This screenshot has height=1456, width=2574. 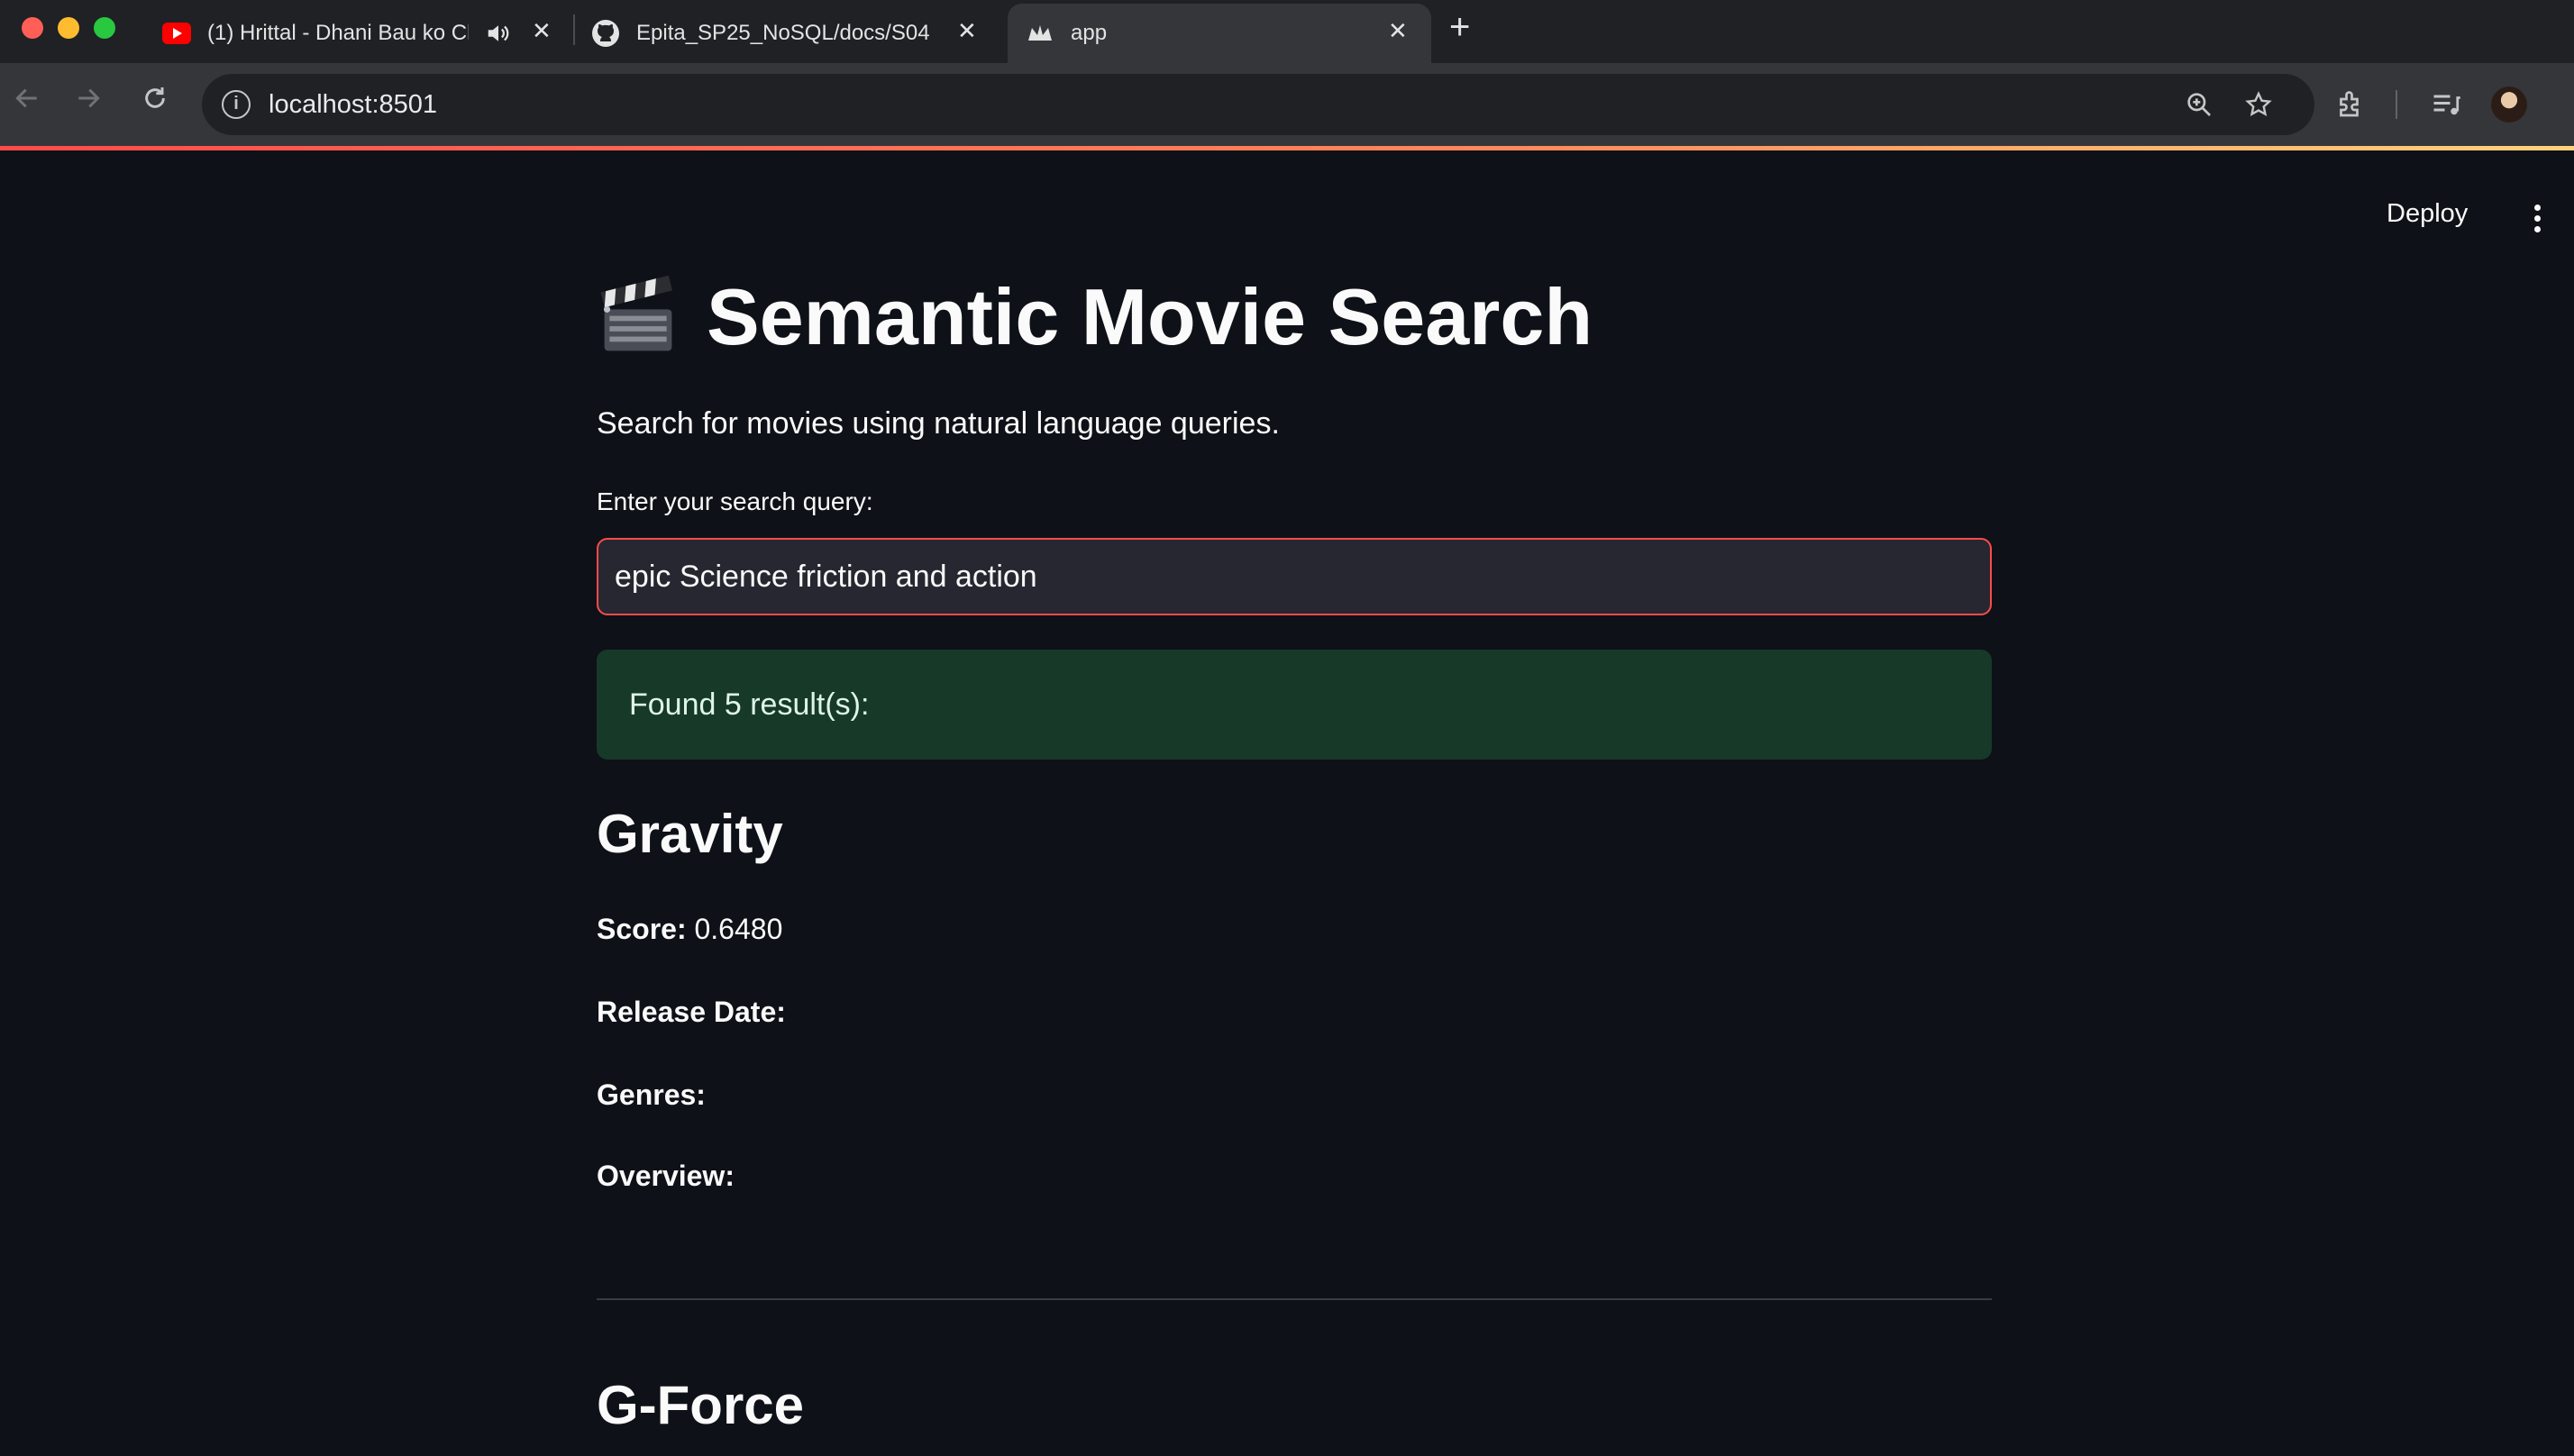 What do you see at coordinates (701, 1405) in the screenshot?
I see `movie-title: G-Force` at bounding box center [701, 1405].